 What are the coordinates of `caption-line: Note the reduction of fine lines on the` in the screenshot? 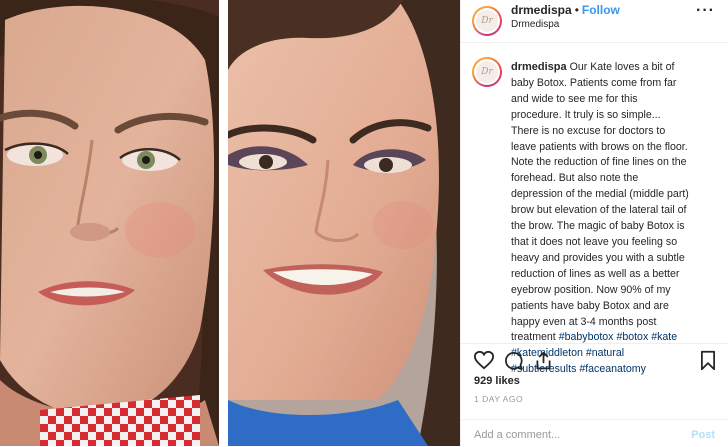 It's located at (599, 162).